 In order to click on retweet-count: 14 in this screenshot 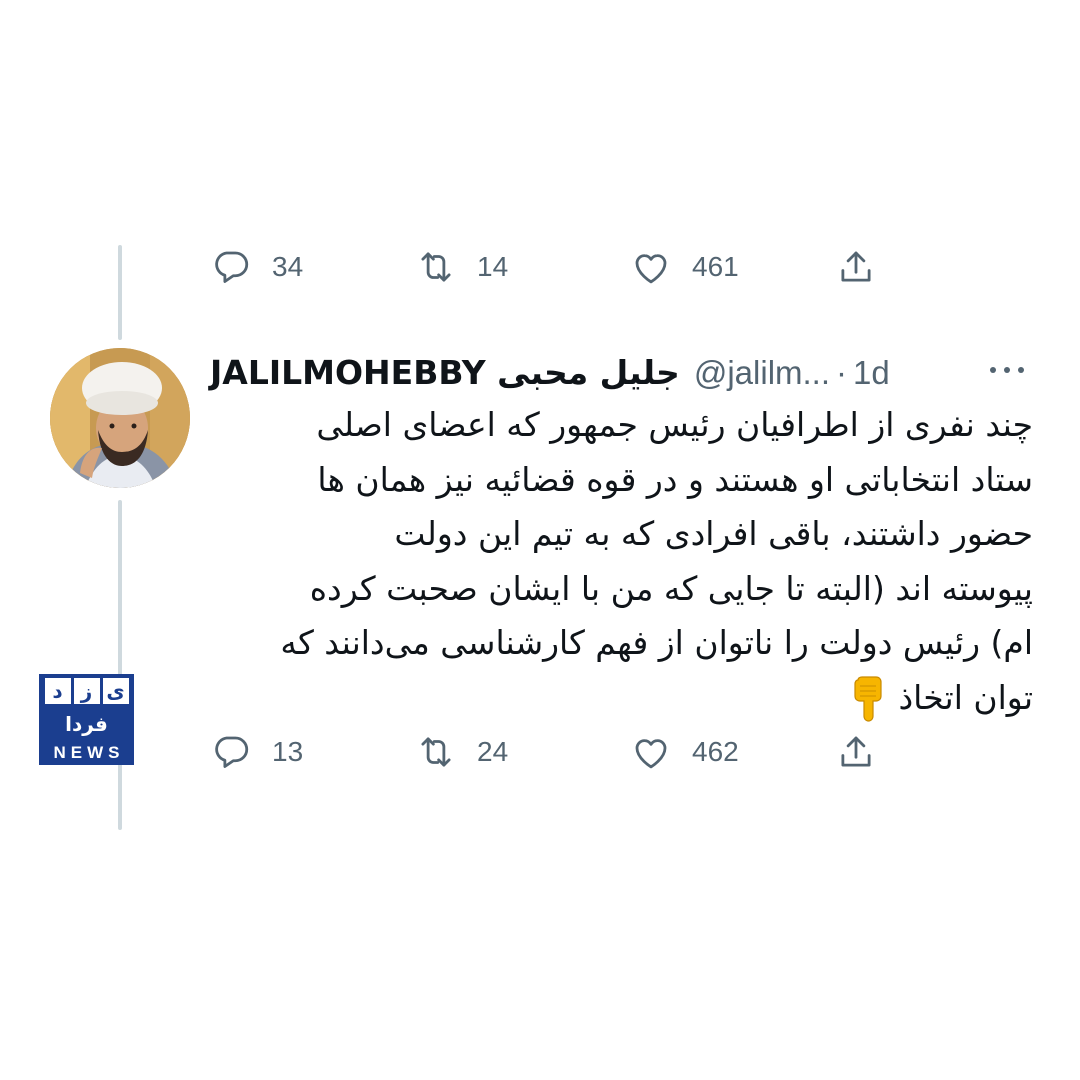, I will do `click(493, 266)`.